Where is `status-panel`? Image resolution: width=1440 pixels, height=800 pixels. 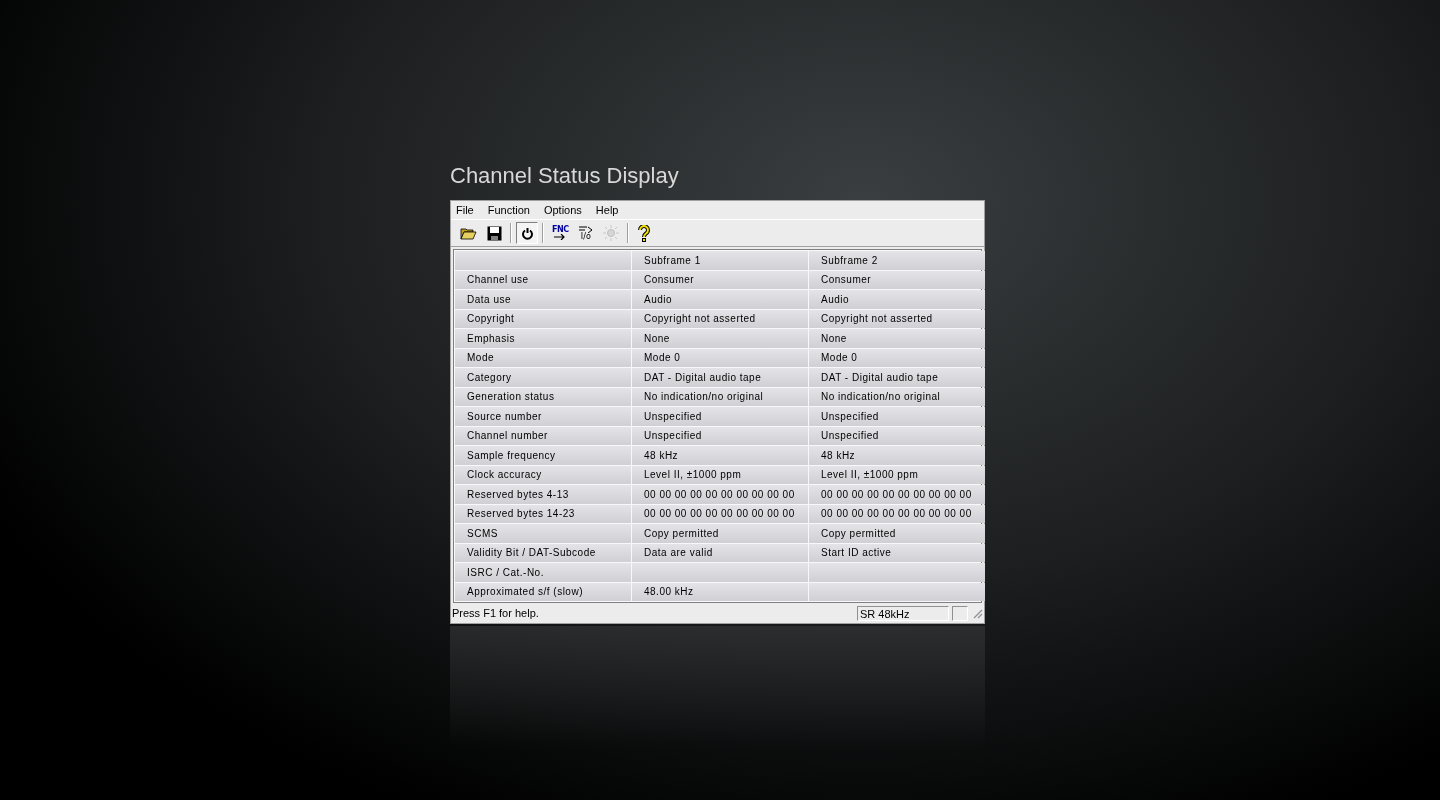
status-panel is located at coordinates (960, 613).